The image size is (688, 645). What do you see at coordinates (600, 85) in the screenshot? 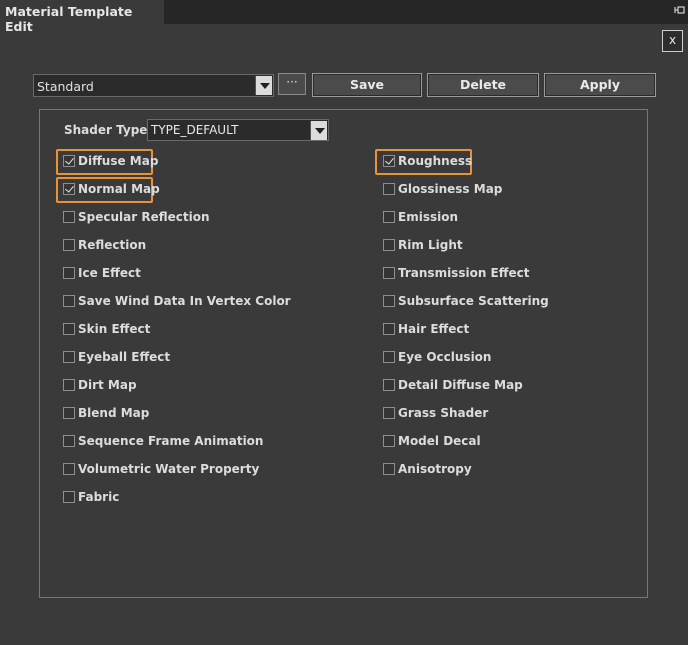
I see `apply-button: Apply` at bounding box center [600, 85].